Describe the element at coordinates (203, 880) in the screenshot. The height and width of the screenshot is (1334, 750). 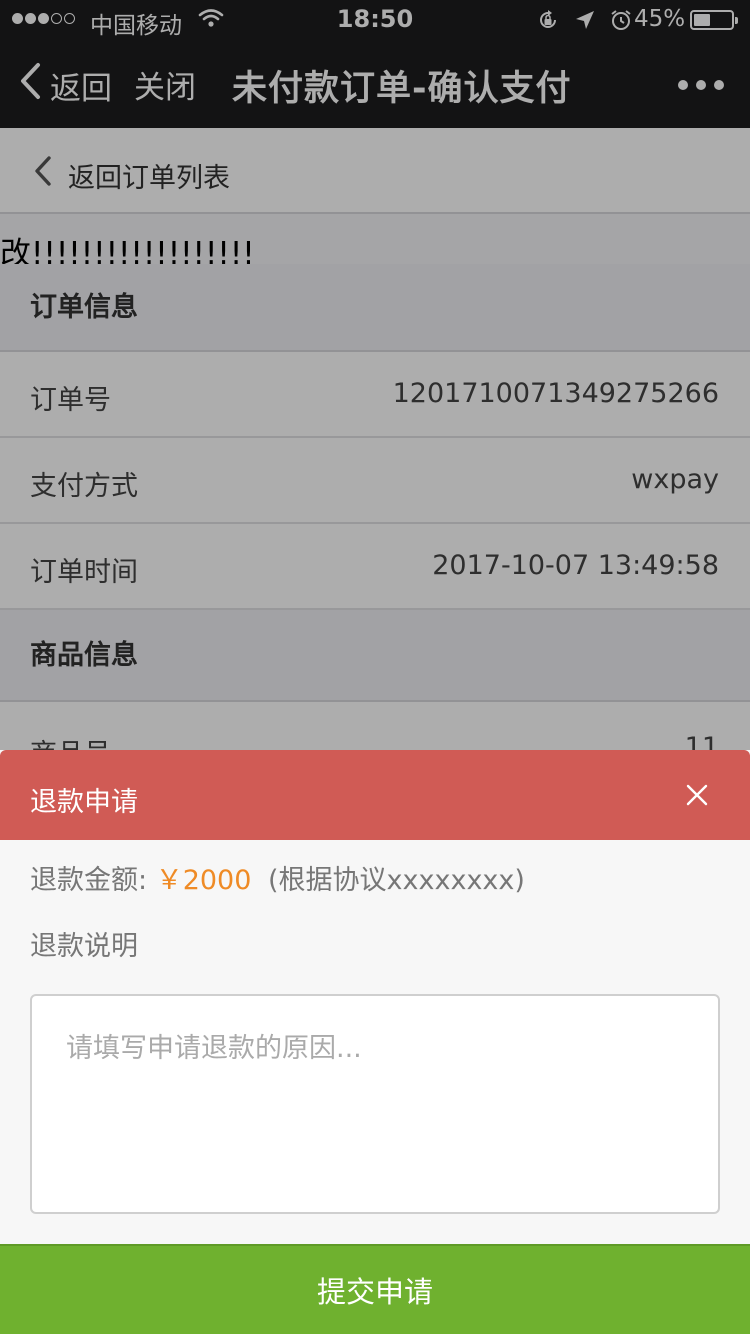
I see `refund-amount-value: ￥2000` at that location.